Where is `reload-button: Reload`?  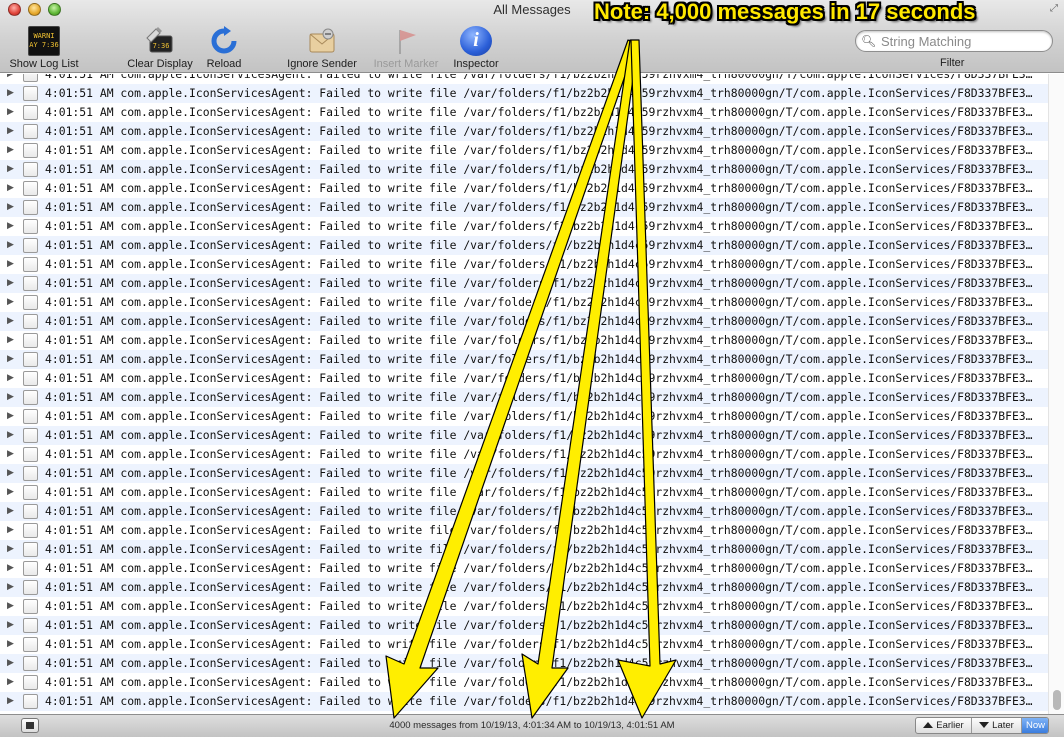
reload-button: Reload is located at coordinates (224, 48).